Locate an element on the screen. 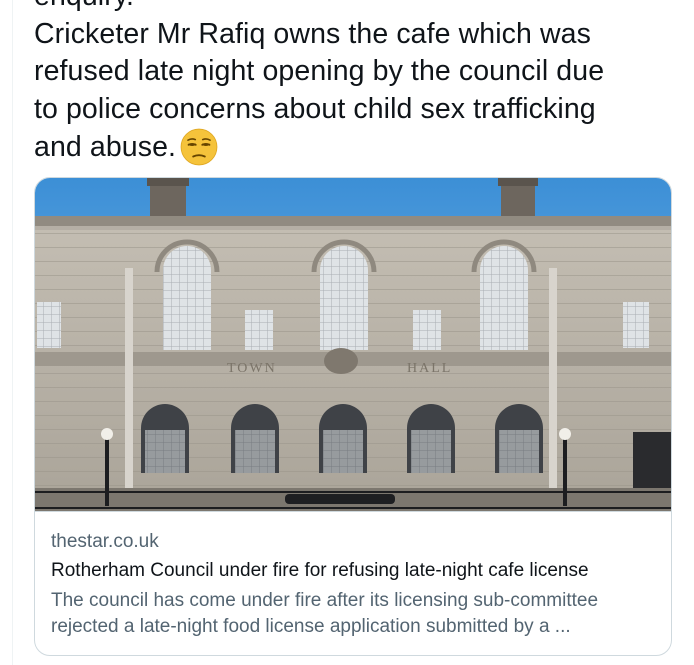  tweet-text-fragment: and abuse. is located at coordinates (105, 147).